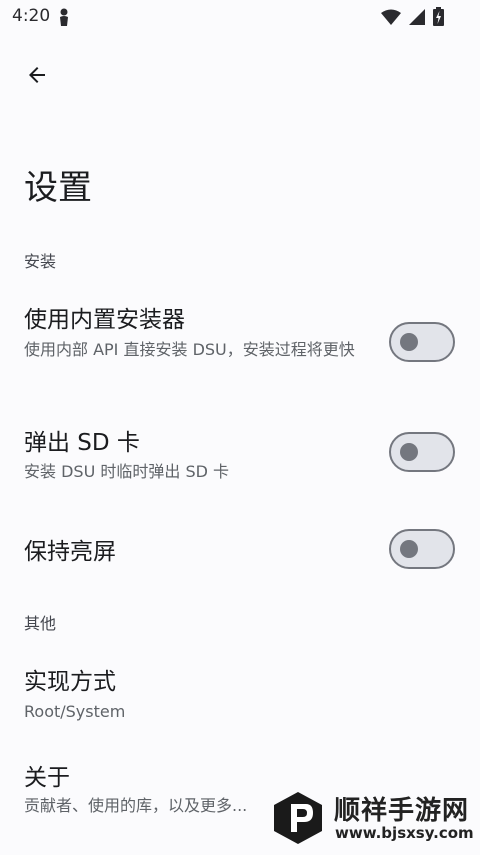 The image size is (480, 855). What do you see at coordinates (70, 682) in the screenshot?
I see `setting-title: 实现方式` at bounding box center [70, 682].